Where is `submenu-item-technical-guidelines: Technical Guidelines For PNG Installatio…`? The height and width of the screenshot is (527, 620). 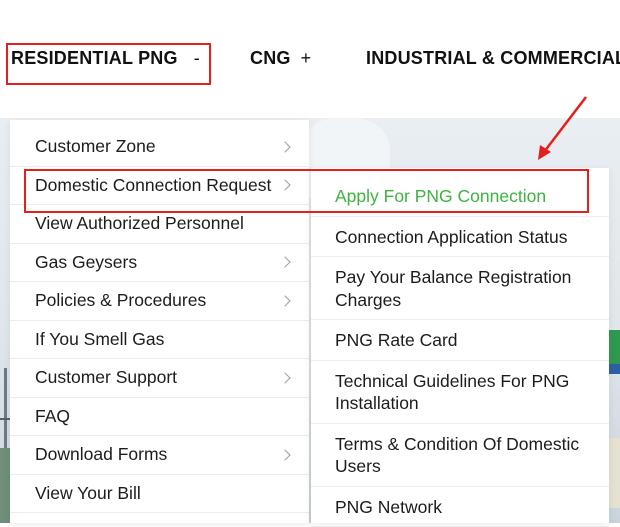
submenu-item-technical-guidelines: Technical Guidelines For PNG Installatio… is located at coordinates (460, 392).